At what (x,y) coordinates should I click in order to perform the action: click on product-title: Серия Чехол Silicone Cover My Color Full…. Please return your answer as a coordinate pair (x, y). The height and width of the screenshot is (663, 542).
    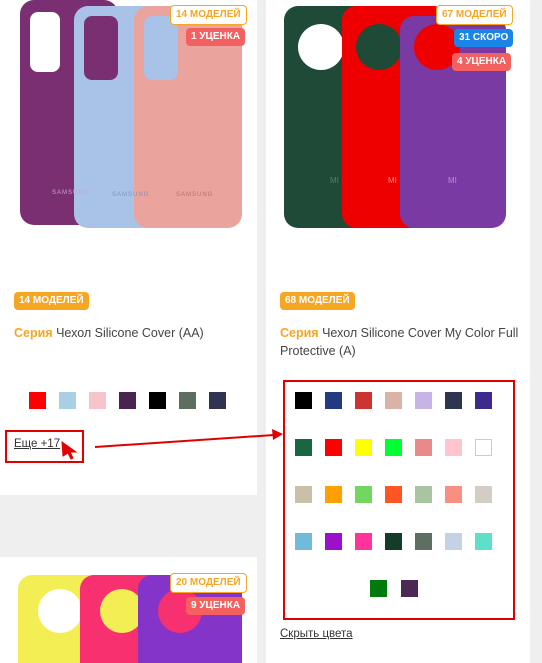
    Looking at the image, I should click on (400, 342).